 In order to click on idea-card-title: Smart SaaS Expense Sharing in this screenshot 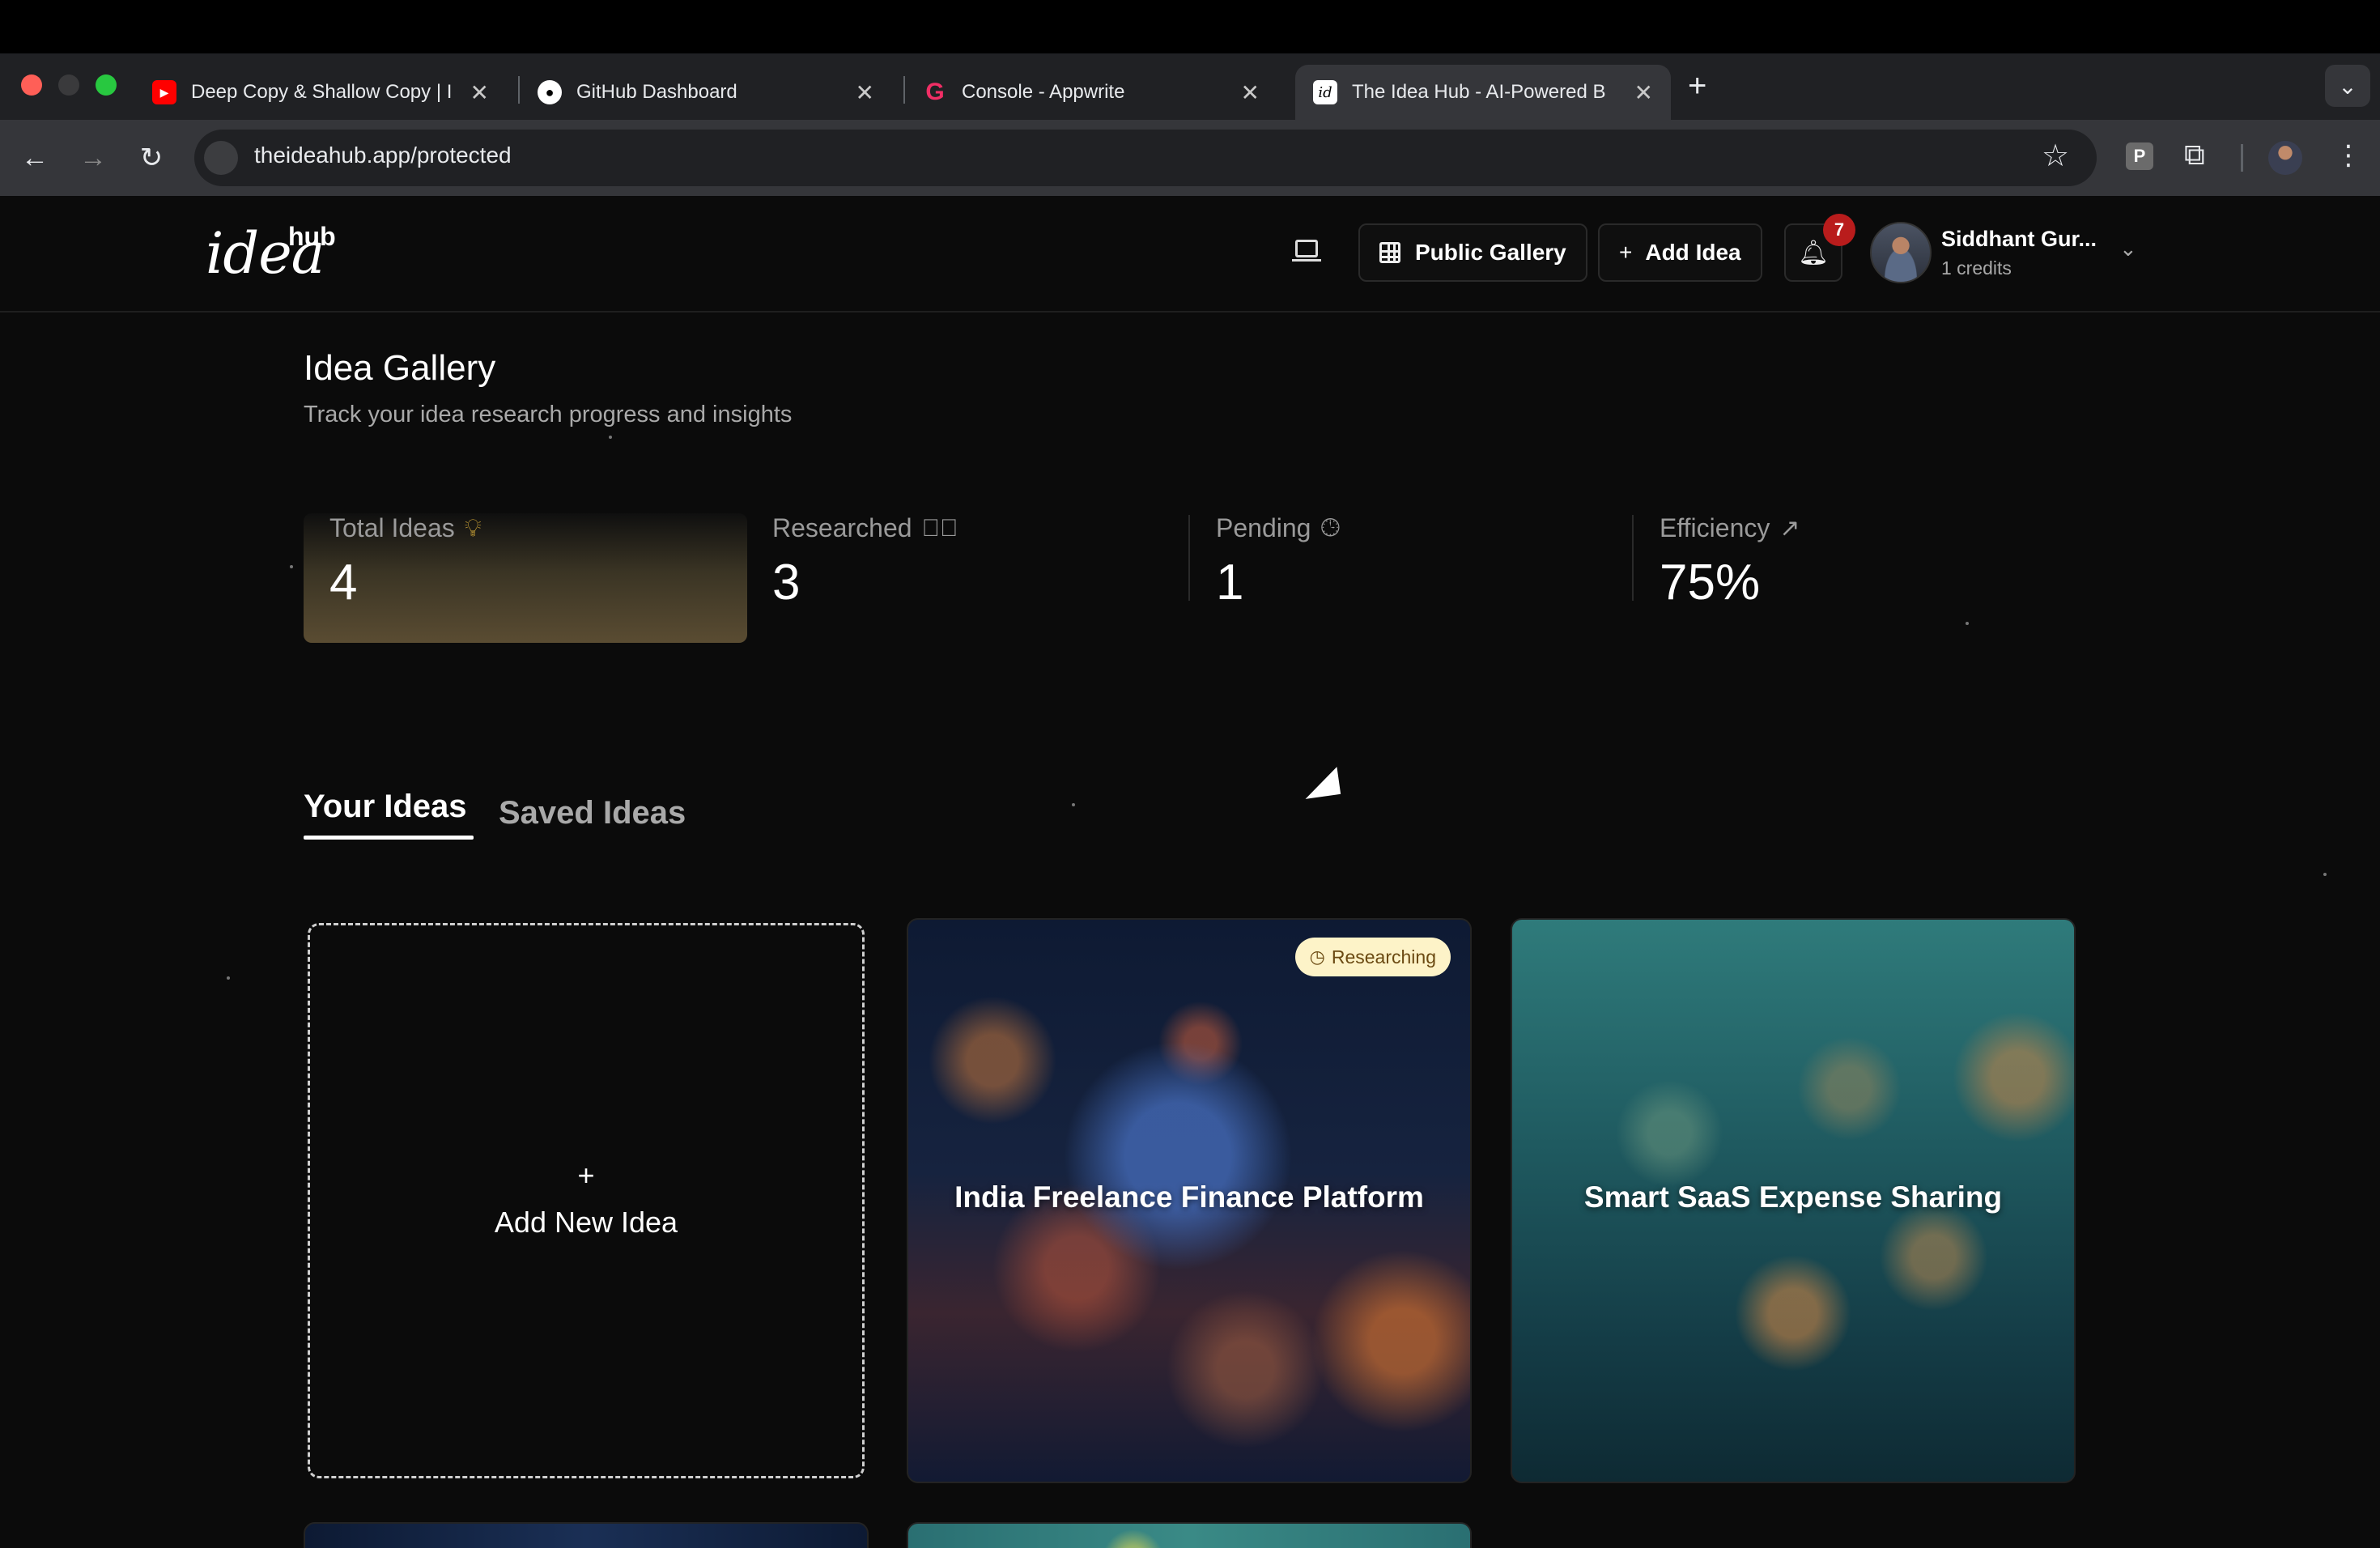, I will do `click(1793, 1197)`.